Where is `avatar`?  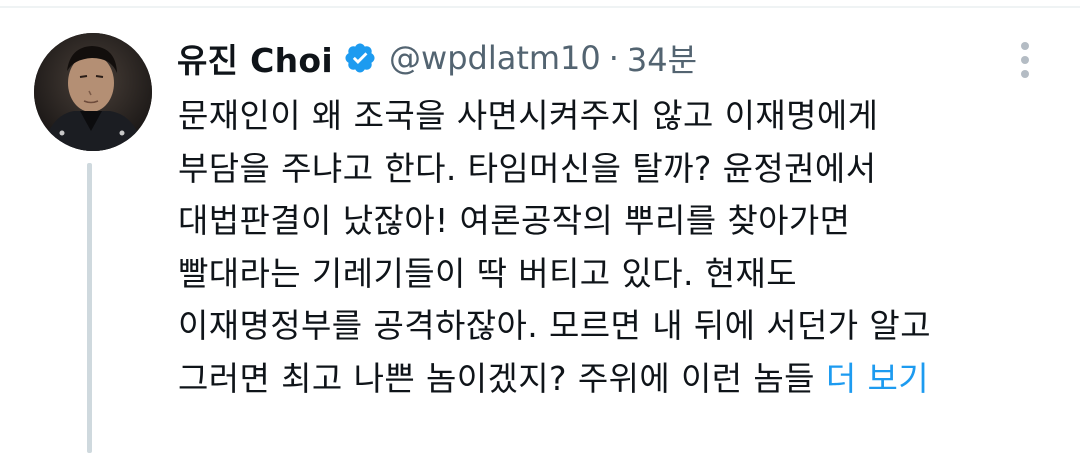 avatar is located at coordinates (93, 92).